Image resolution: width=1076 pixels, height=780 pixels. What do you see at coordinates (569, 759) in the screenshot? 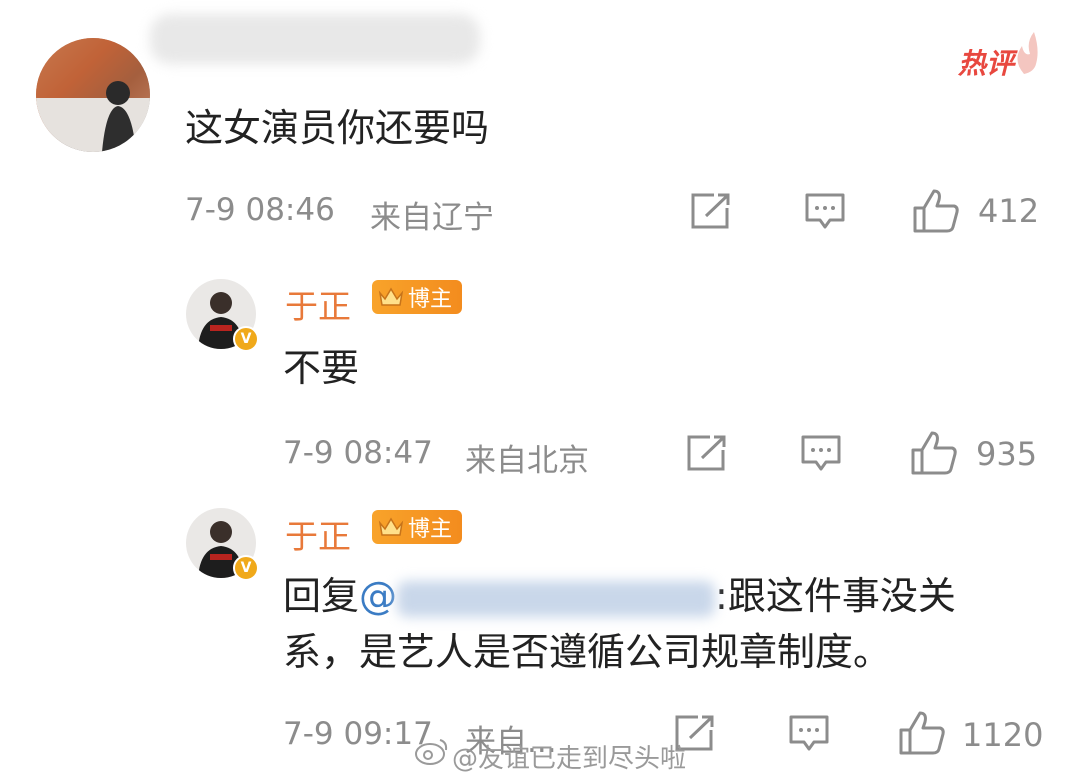
I see `watermark-text: @友谊已走到尽头啦` at bounding box center [569, 759].